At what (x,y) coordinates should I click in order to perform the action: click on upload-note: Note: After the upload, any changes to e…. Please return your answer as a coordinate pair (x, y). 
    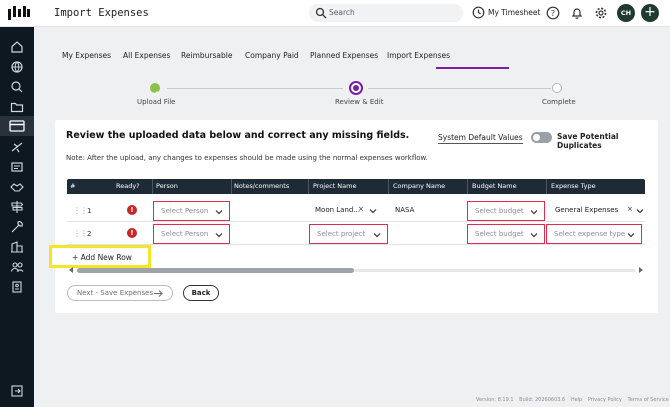
    Looking at the image, I should click on (247, 158).